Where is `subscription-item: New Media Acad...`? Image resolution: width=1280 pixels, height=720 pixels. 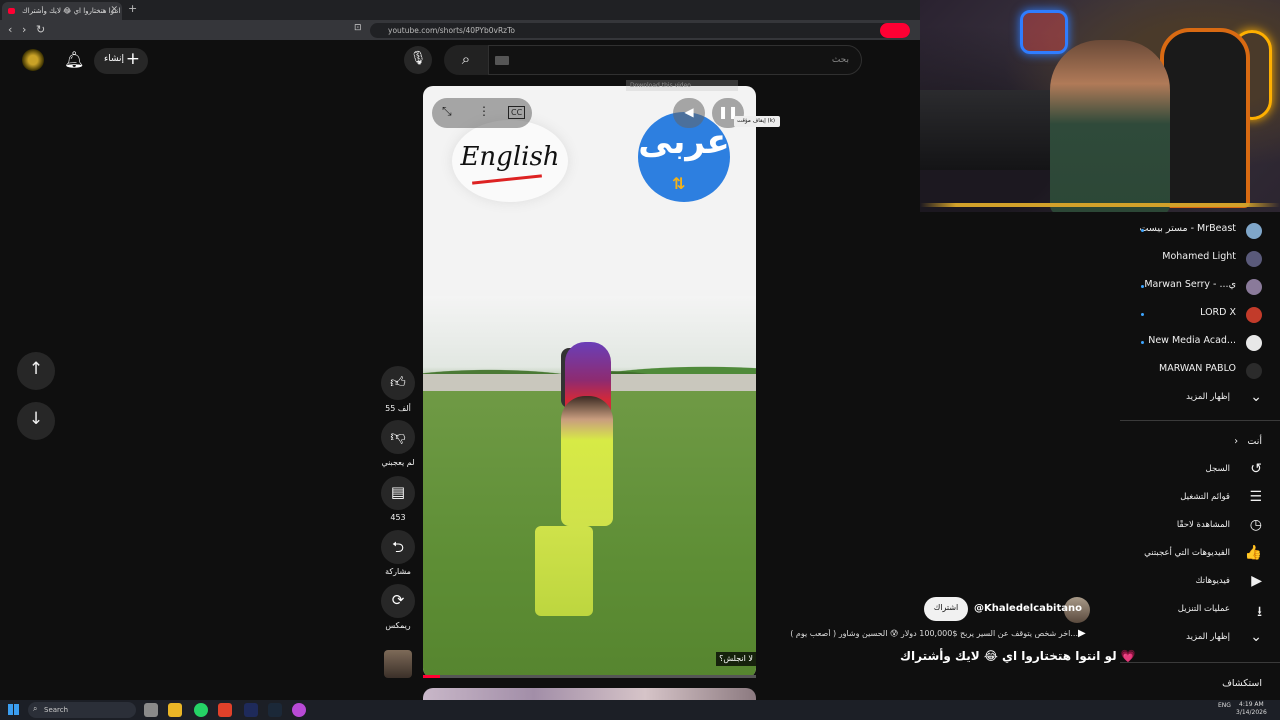 subscription-item: New Media Acad... is located at coordinates (1201, 343).